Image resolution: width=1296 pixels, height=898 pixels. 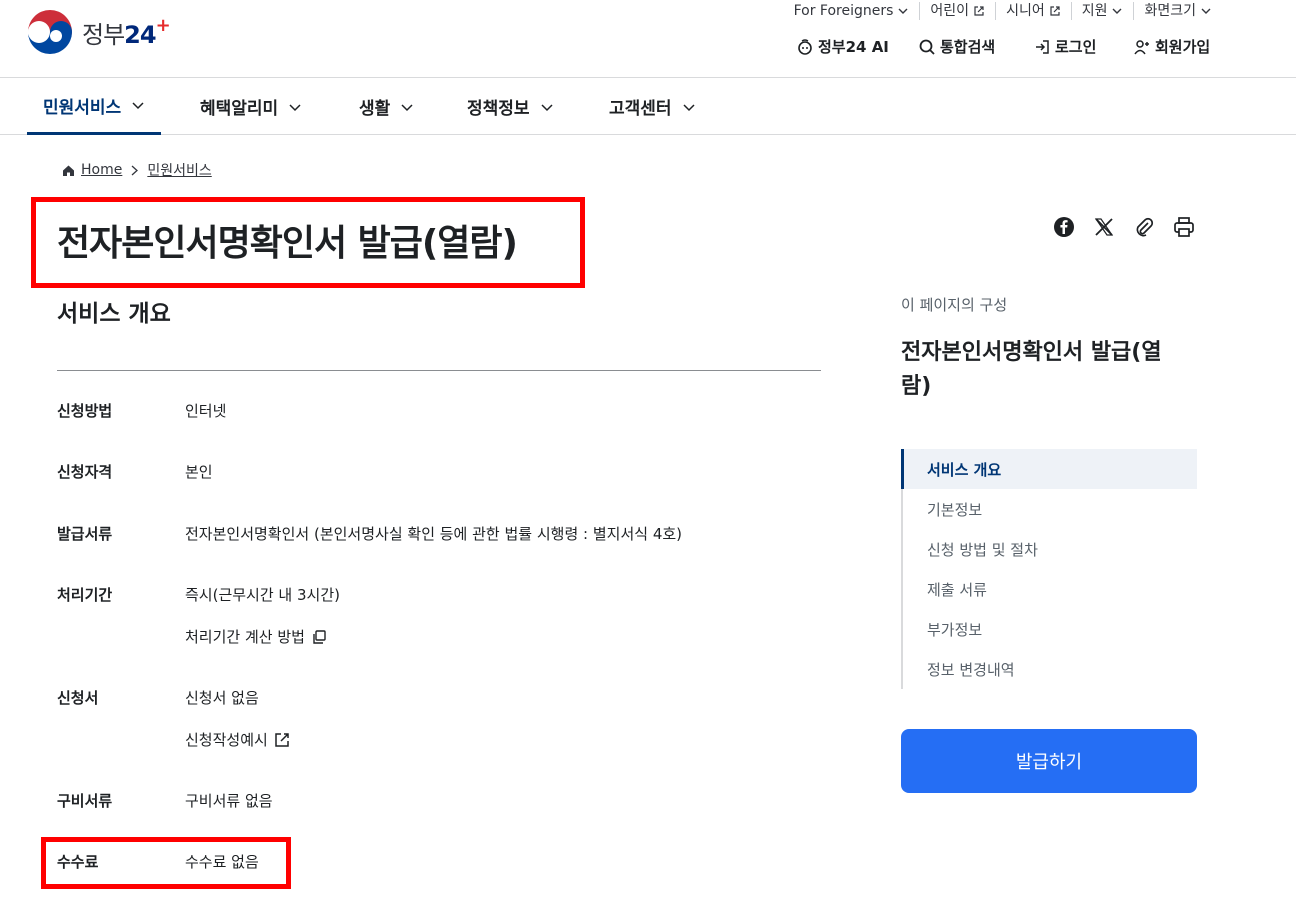 I want to click on paperclip-icon, so click(x=1145, y=227).